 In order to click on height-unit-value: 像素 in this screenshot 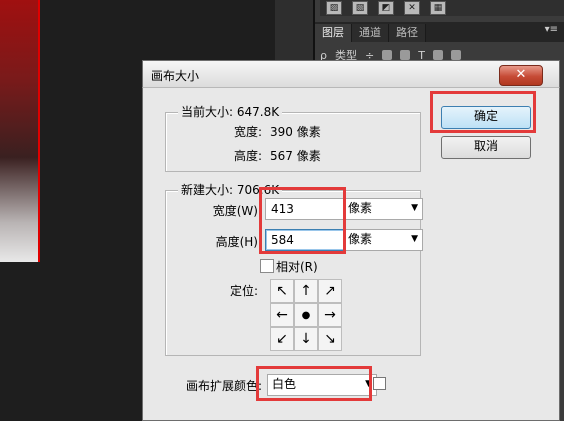, I will do `click(360, 239)`.